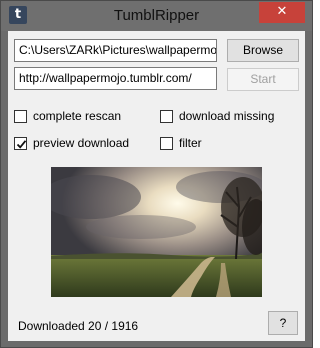 This screenshot has width=320, height=348. I want to click on download-missing-checkbox: download missing, so click(217, 116).